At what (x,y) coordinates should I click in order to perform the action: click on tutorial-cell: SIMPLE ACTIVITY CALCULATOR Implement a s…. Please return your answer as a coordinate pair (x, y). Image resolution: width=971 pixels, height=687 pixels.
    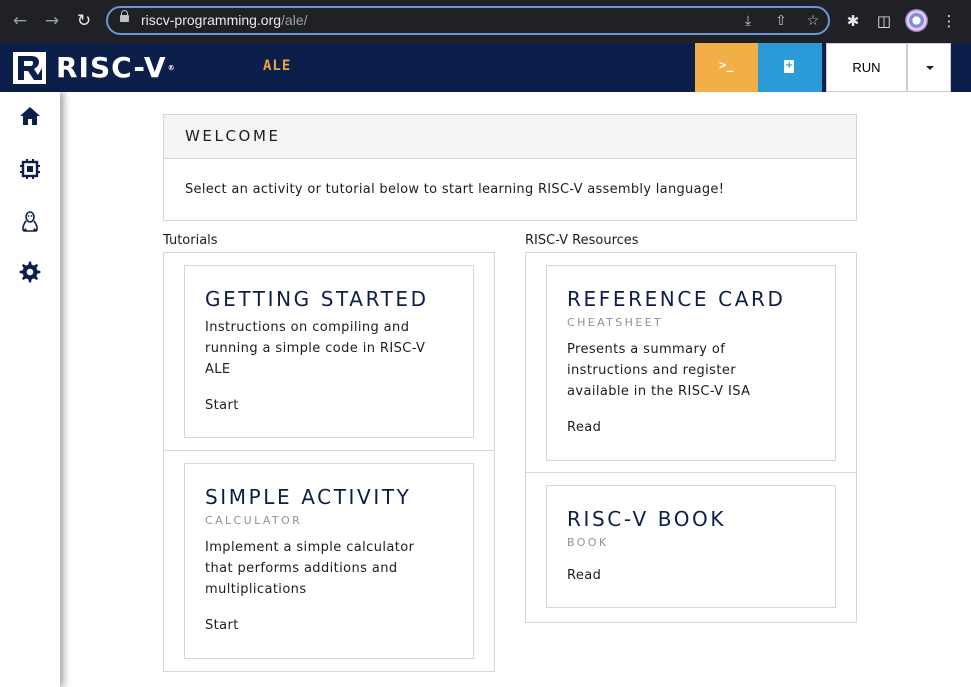
    Looking at the image, I should click on (329, 561).